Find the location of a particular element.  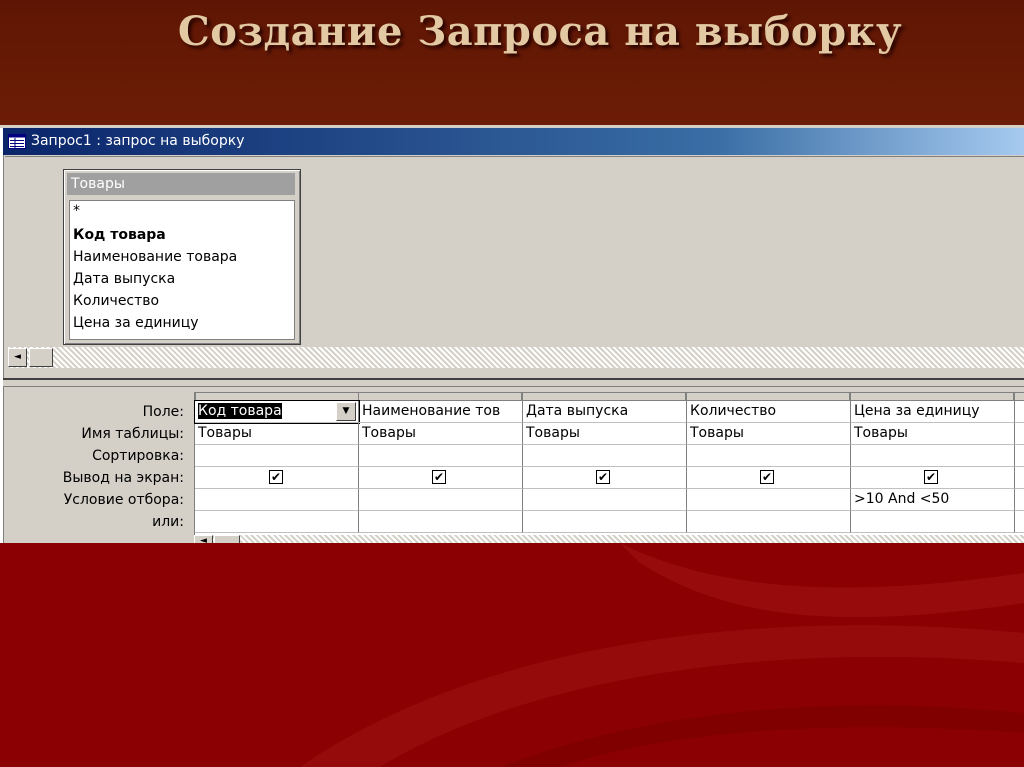

grid-scrollbar: ◄ is located at coordinates (609, 539).